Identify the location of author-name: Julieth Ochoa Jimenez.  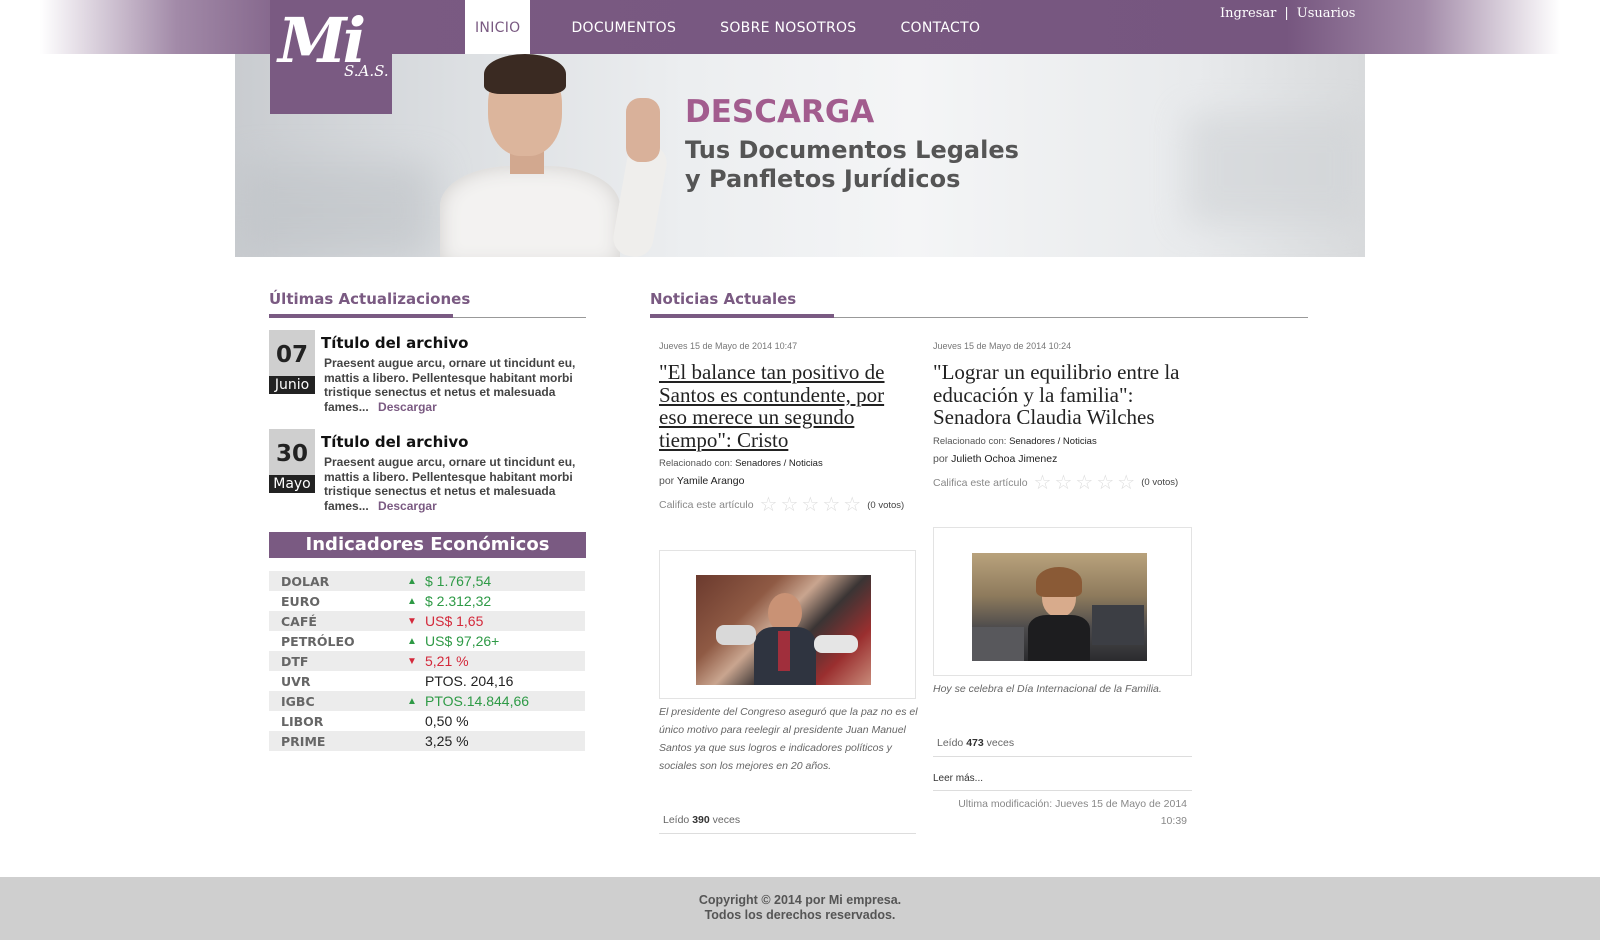
(1004, 458).